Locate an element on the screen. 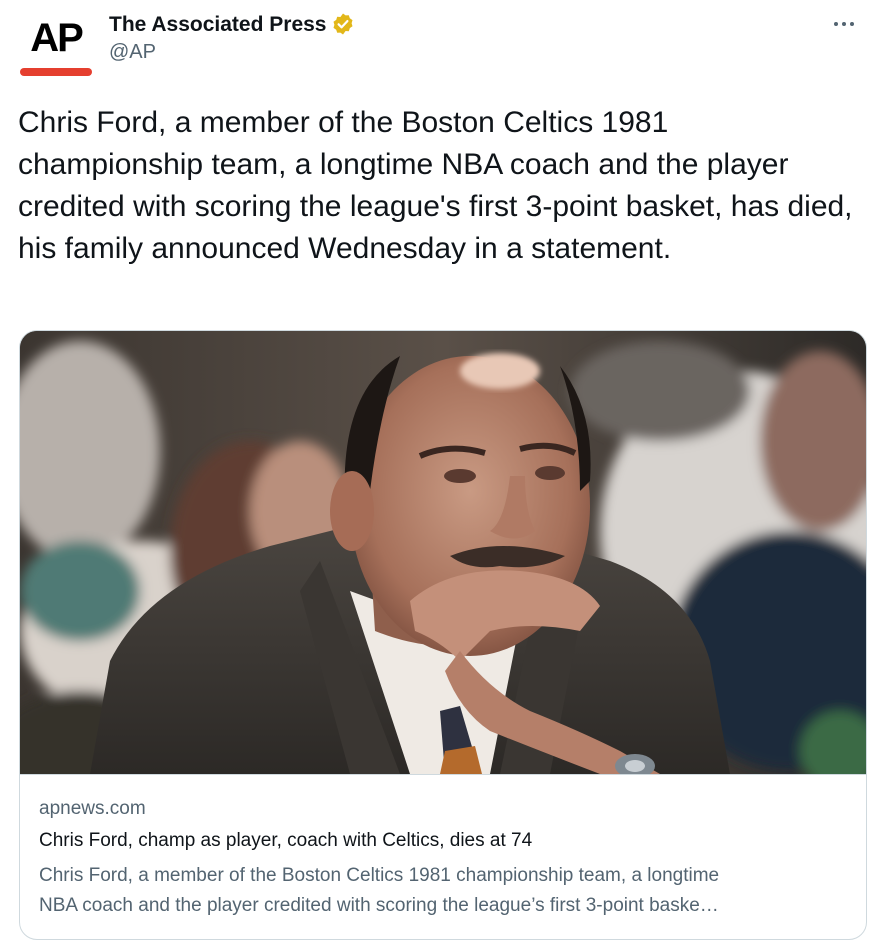 The image size is (878, 952). avatar: AP is located at coordinates (56, 44).